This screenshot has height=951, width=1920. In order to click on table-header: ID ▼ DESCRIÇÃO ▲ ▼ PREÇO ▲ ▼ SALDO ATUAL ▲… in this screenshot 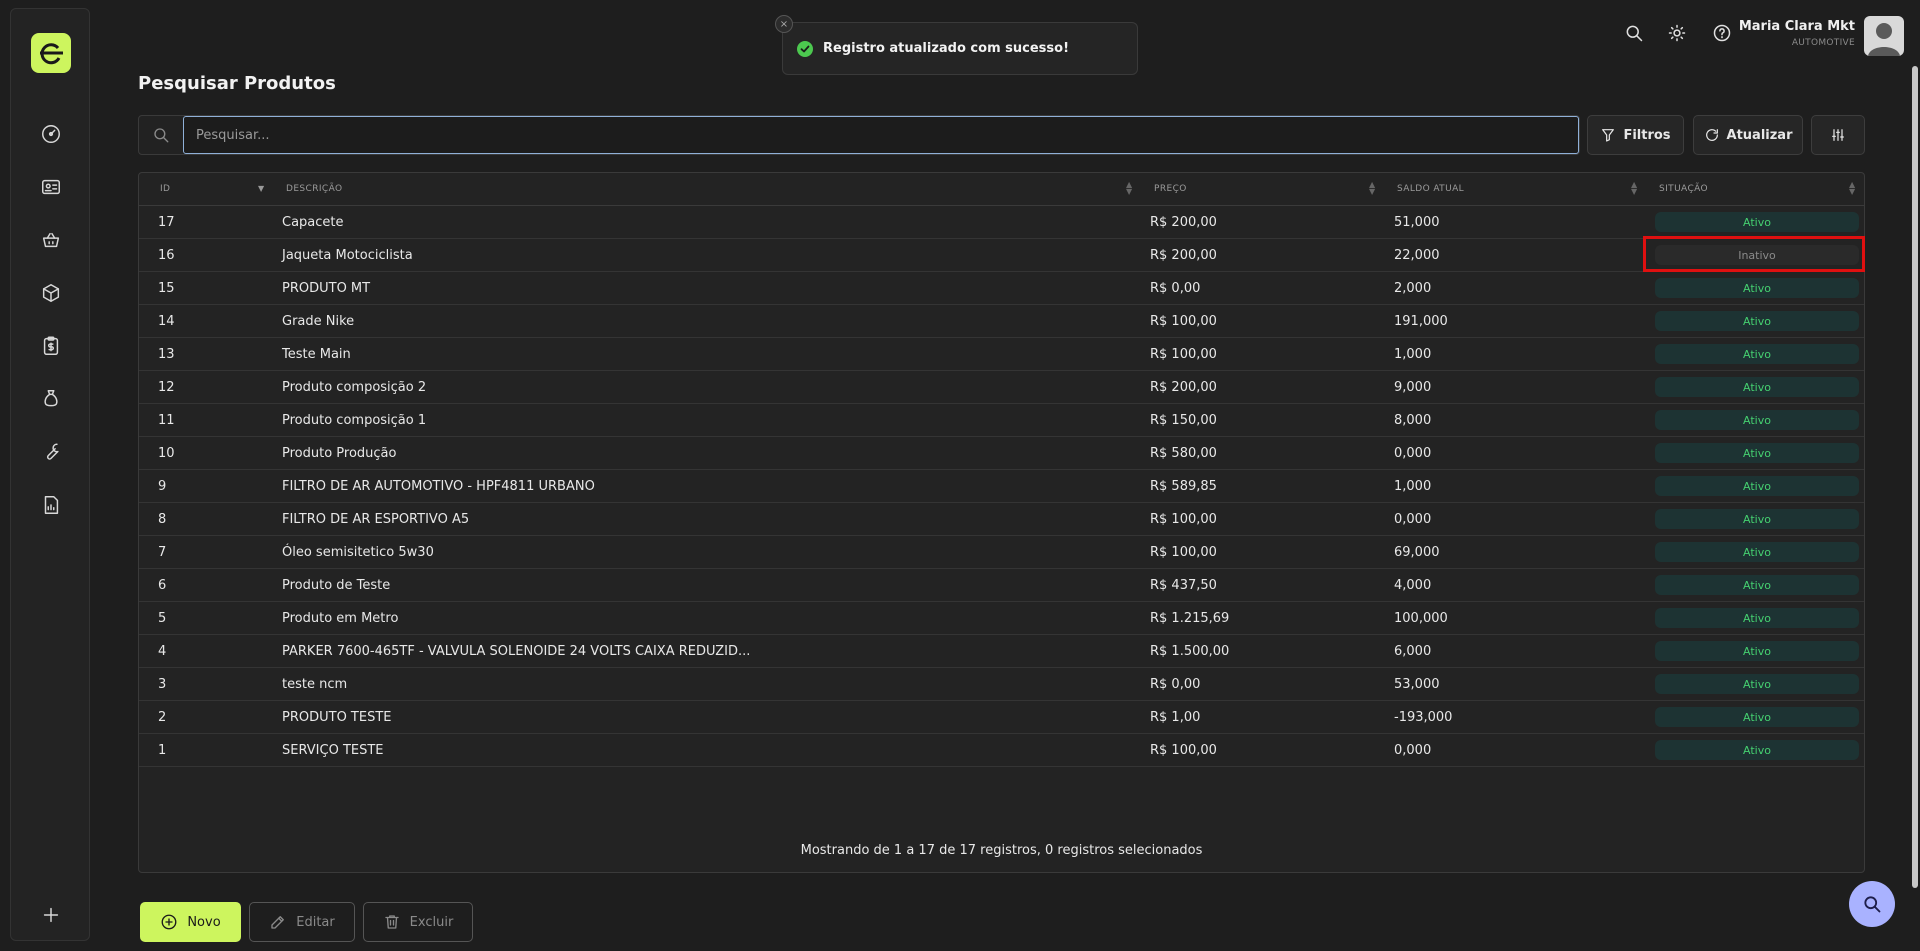, I will do `click(1001, 189)`.